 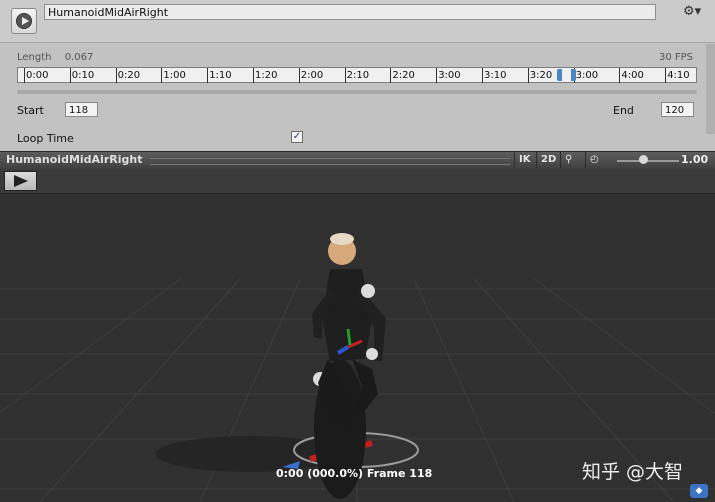 What do you see at coordinates (568, 160) in the screenshot?
I see `pivot-icon: ⚲` at bounding box center [568, 160].